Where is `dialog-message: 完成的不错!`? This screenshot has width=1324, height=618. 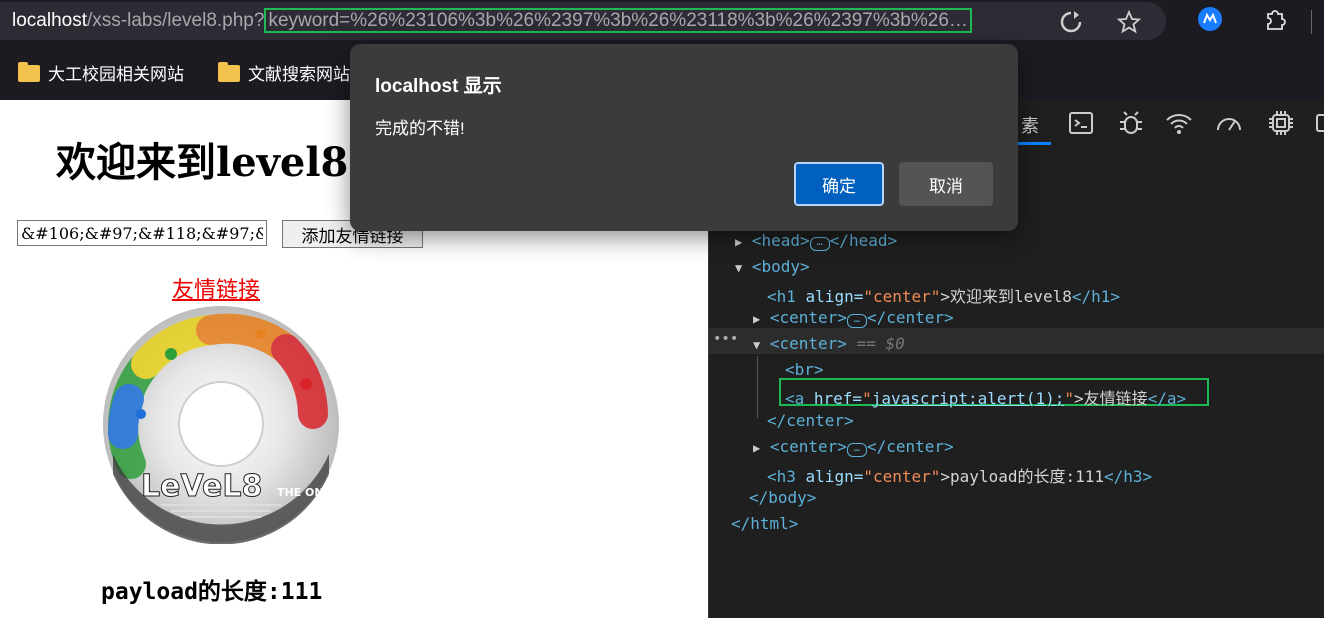
dialog-message: 完成的不错! is located at coordinates (420, 128).